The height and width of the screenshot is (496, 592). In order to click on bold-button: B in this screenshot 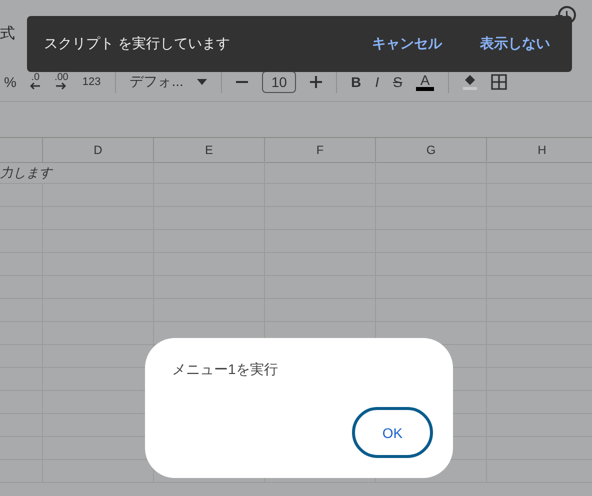, I will do `click(356, 82)`.